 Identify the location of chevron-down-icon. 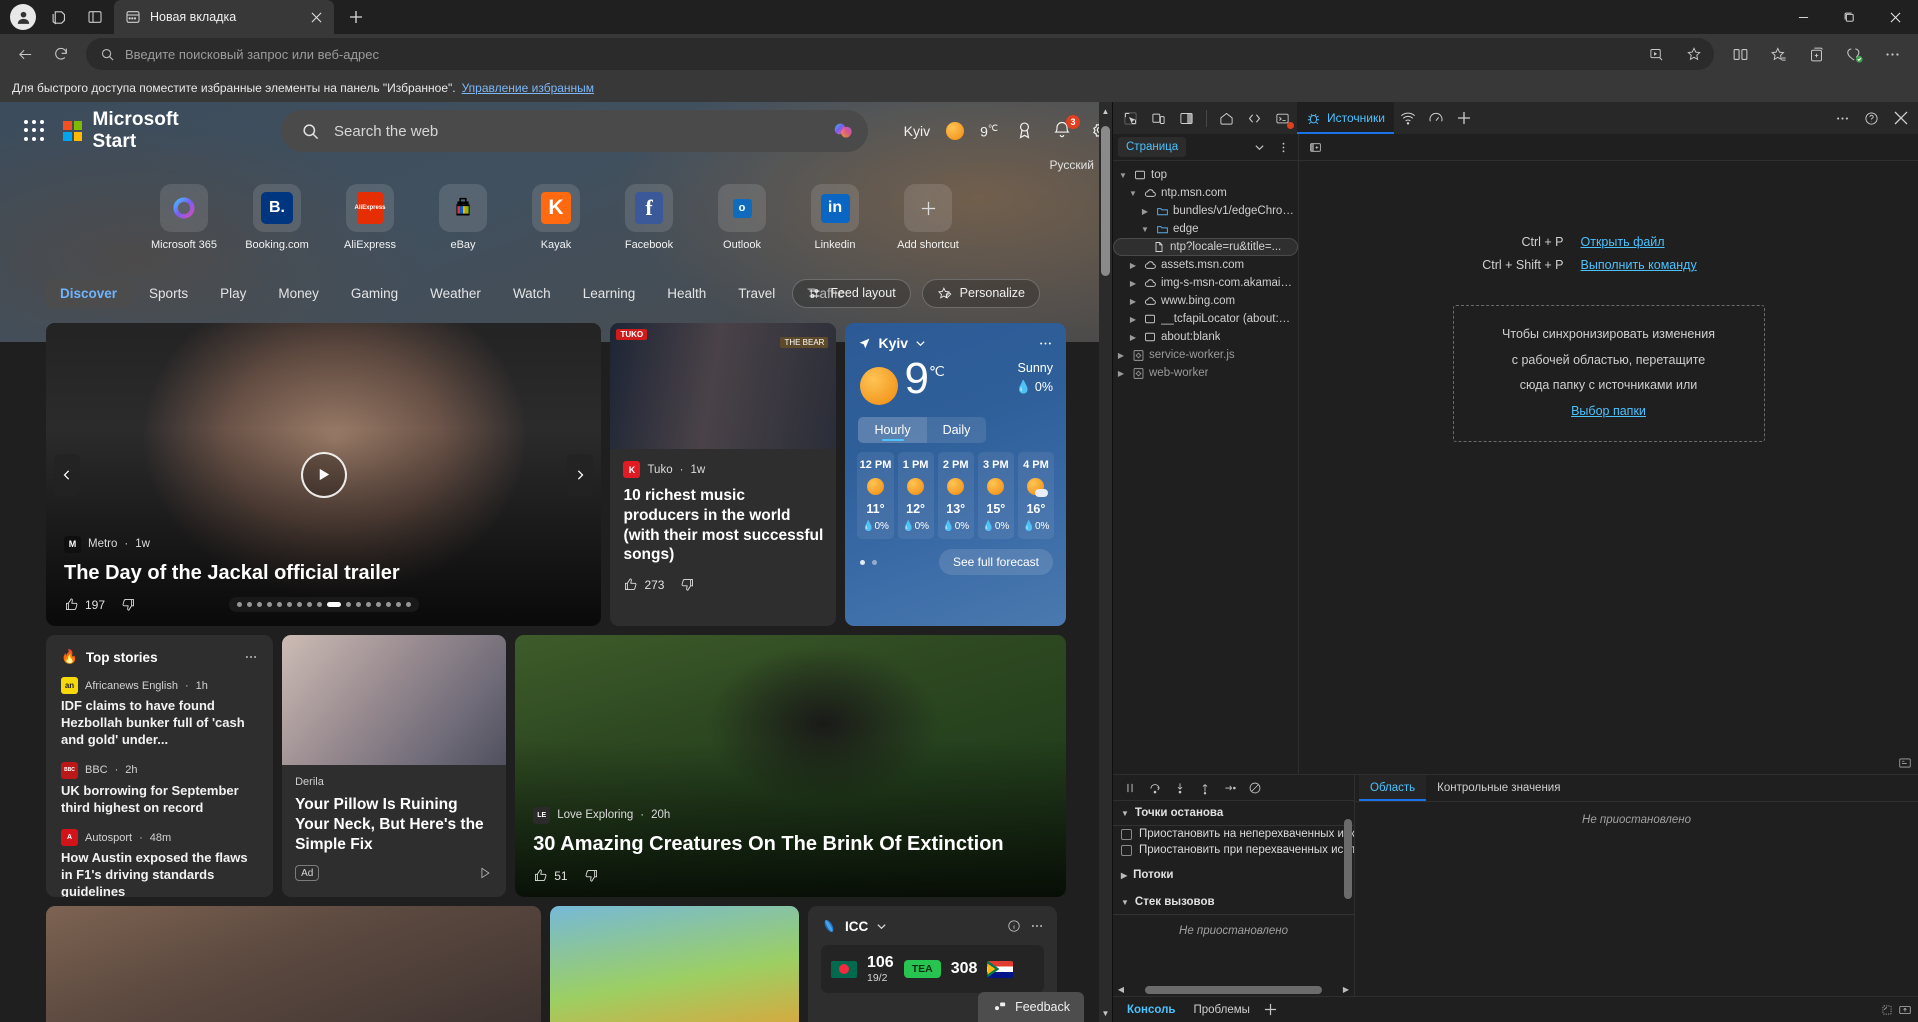
(1259, 147).